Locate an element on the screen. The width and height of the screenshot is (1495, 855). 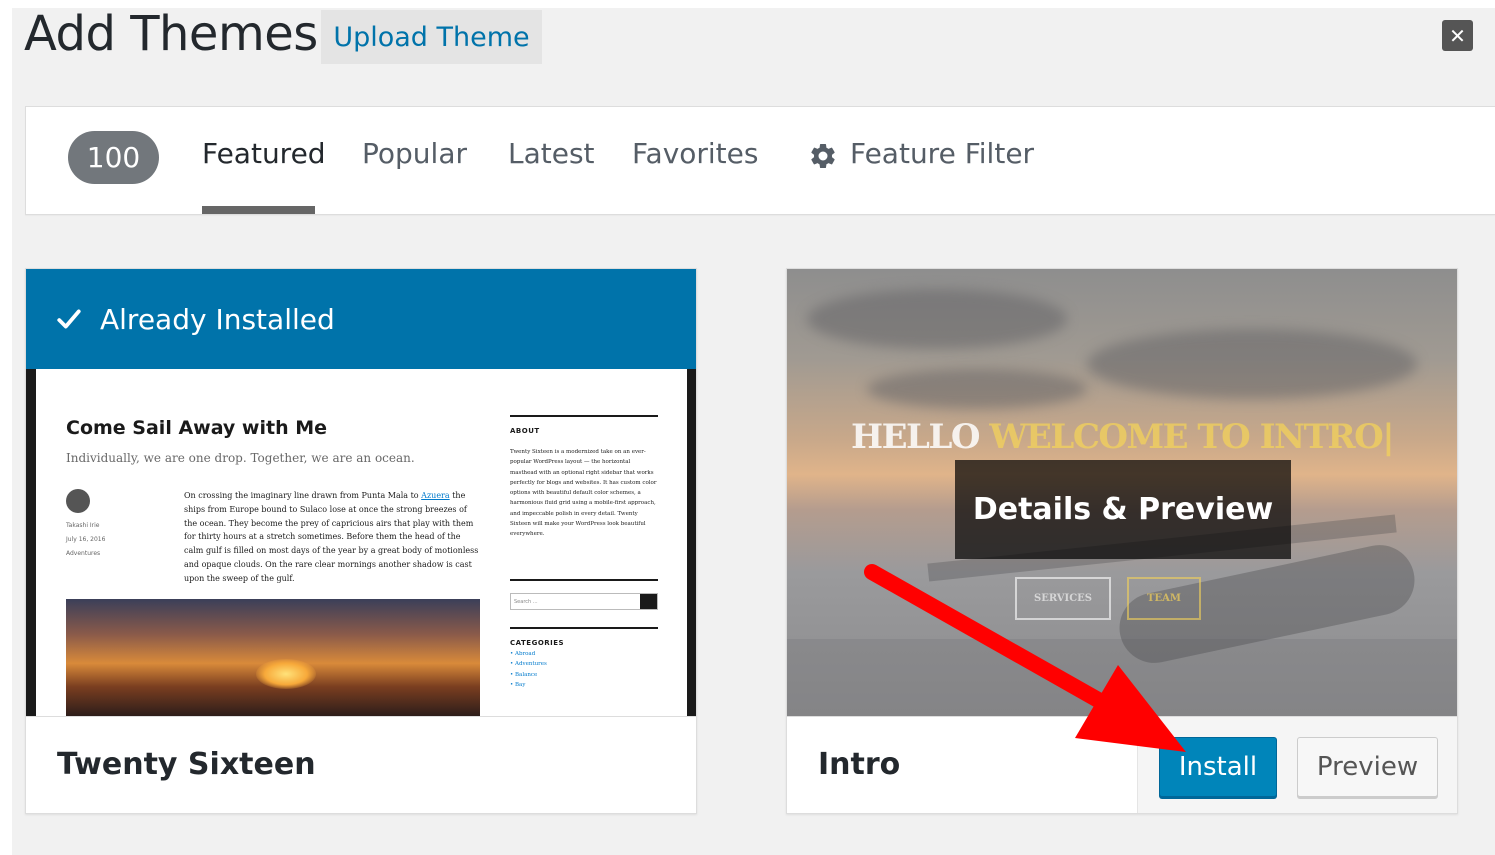
preview-button: Preview is located at coordinates (1367, 767).